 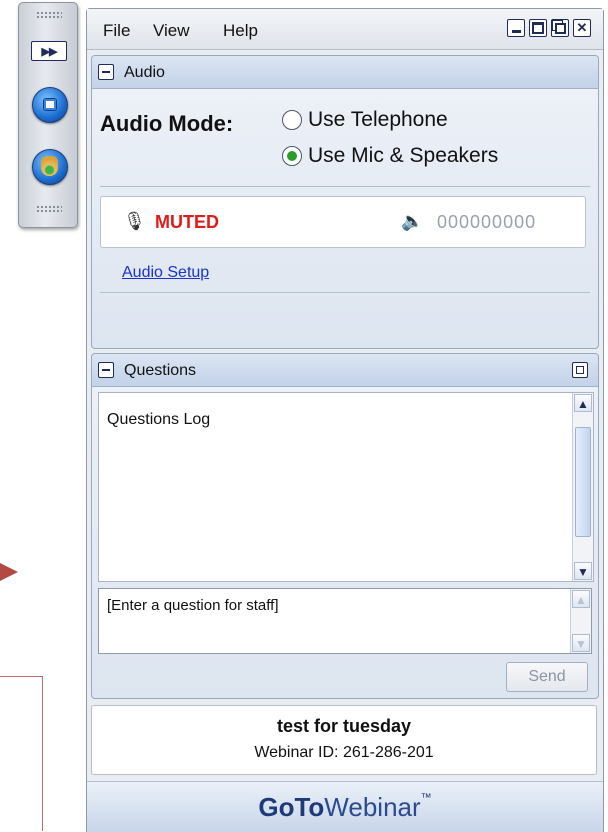 What do you see at coordinates (187, 222) in the screenshot?
I see `mute-status: MUTED` at bounding box center [187, 222].